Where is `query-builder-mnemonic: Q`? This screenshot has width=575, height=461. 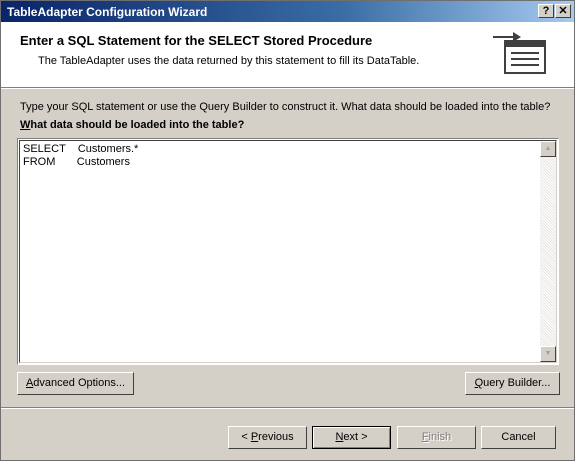
query-builder-mnemonic: Q is located at coordinates (479, 383).